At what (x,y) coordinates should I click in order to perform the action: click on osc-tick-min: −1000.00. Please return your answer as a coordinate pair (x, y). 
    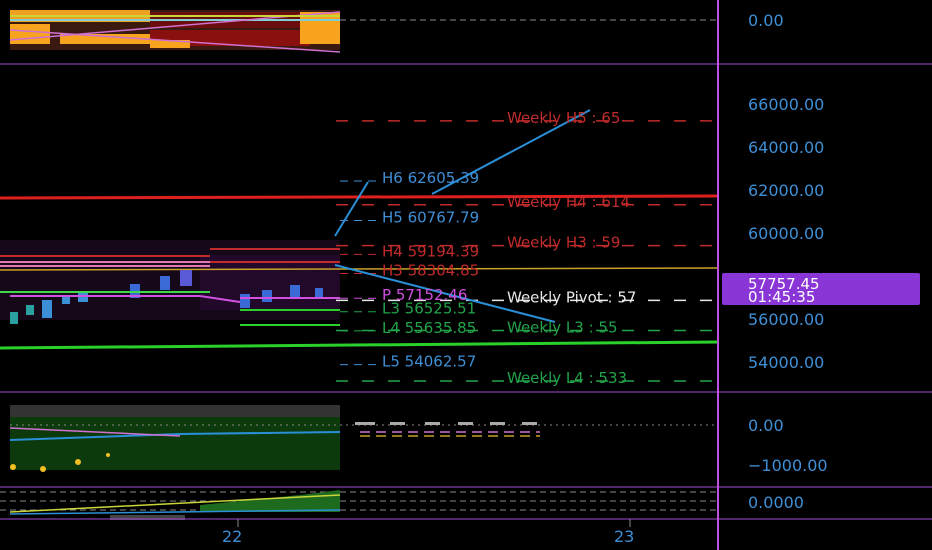
    Looking at the image, I should click on (788, 465).